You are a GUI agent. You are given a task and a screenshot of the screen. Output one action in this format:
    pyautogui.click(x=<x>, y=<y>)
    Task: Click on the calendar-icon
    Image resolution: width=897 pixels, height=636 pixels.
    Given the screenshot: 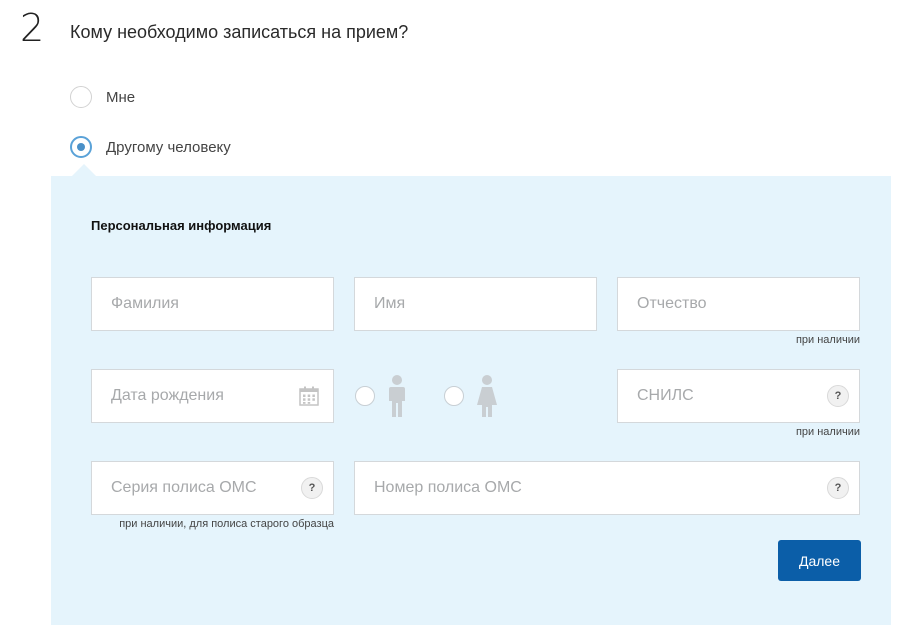 What is the action you would take?
    pyautogui.click(x=309, y=396)
    